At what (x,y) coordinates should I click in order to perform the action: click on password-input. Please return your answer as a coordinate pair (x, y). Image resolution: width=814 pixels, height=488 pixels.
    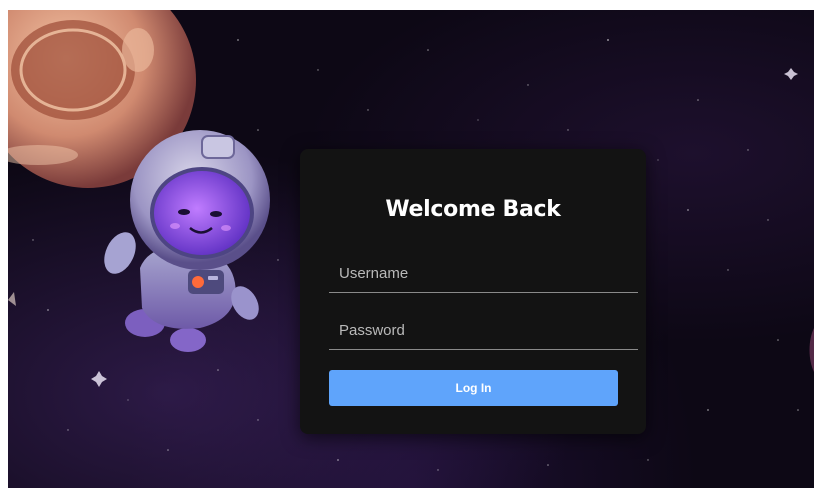
    Looking at the image, I should click on (483, 331).